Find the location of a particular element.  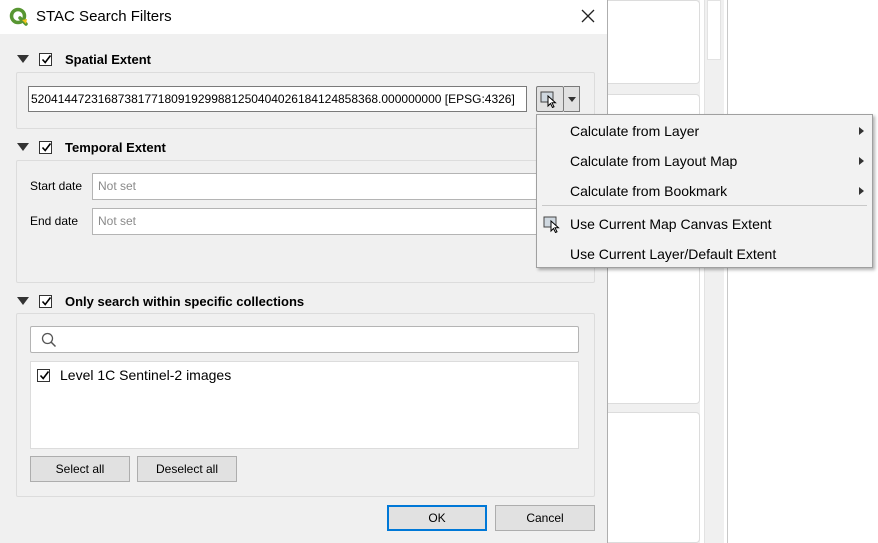

temporal-extent-header: Temporal Extent is located at coordinates (91, 147).